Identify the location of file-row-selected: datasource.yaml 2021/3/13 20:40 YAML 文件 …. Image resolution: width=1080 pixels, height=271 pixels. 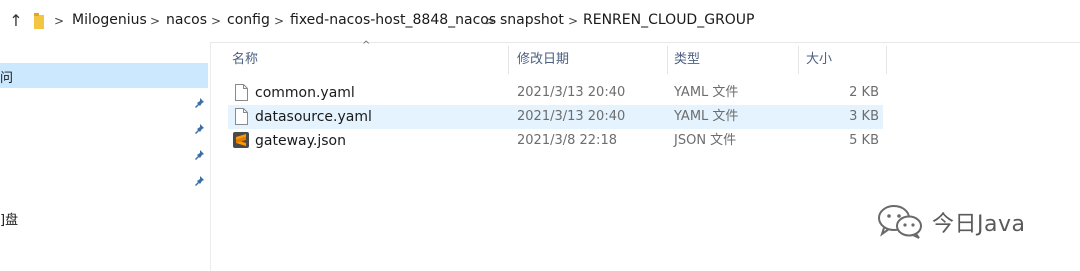
(555, 117).